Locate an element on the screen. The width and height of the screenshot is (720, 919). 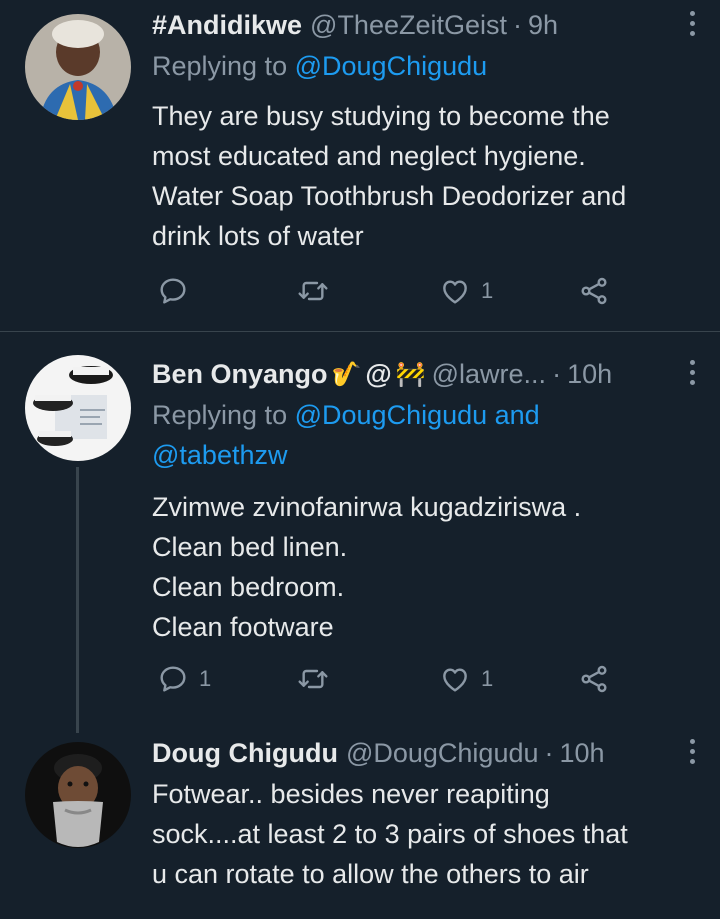
tweet-text-line: Clean bed linen. is located at coordinates (250, 547).